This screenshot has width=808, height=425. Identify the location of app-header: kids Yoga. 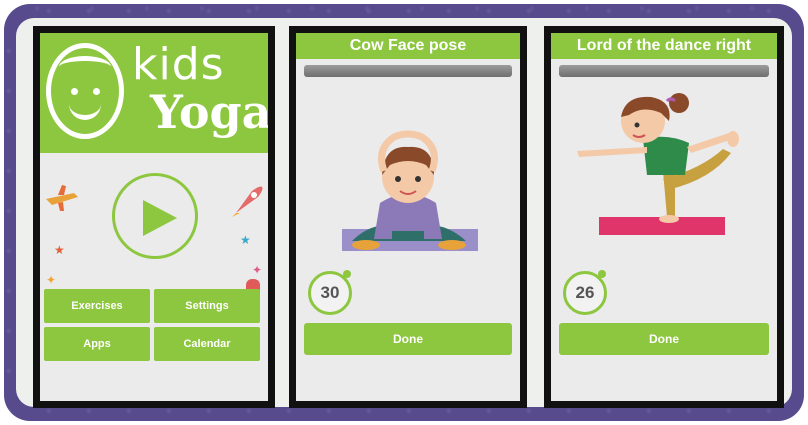
(154, 93).